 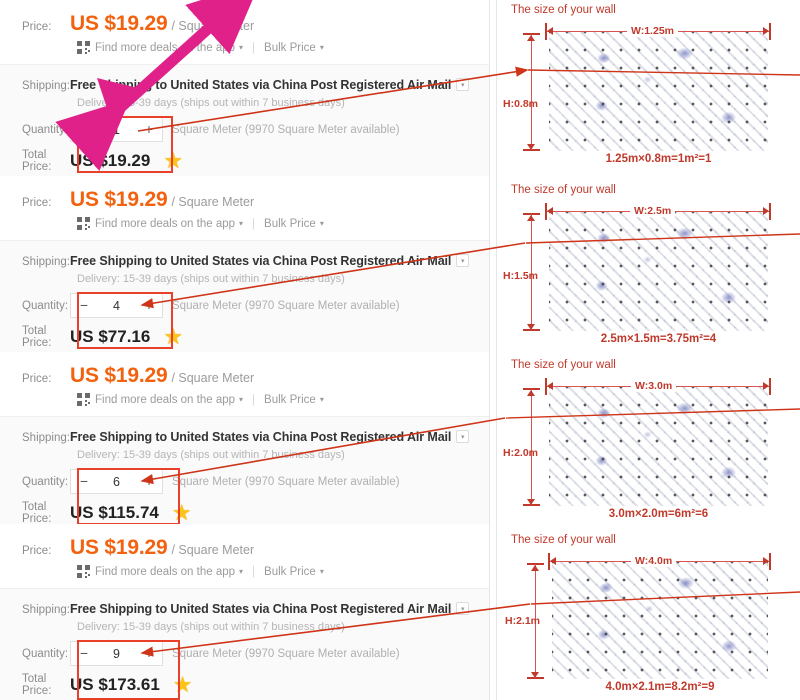 What do you see at coordinates (658, 159) in the screenshot?
I see `area-formula: 1.25m×0.8m=1m²=1` at bounding box center [658, 159].